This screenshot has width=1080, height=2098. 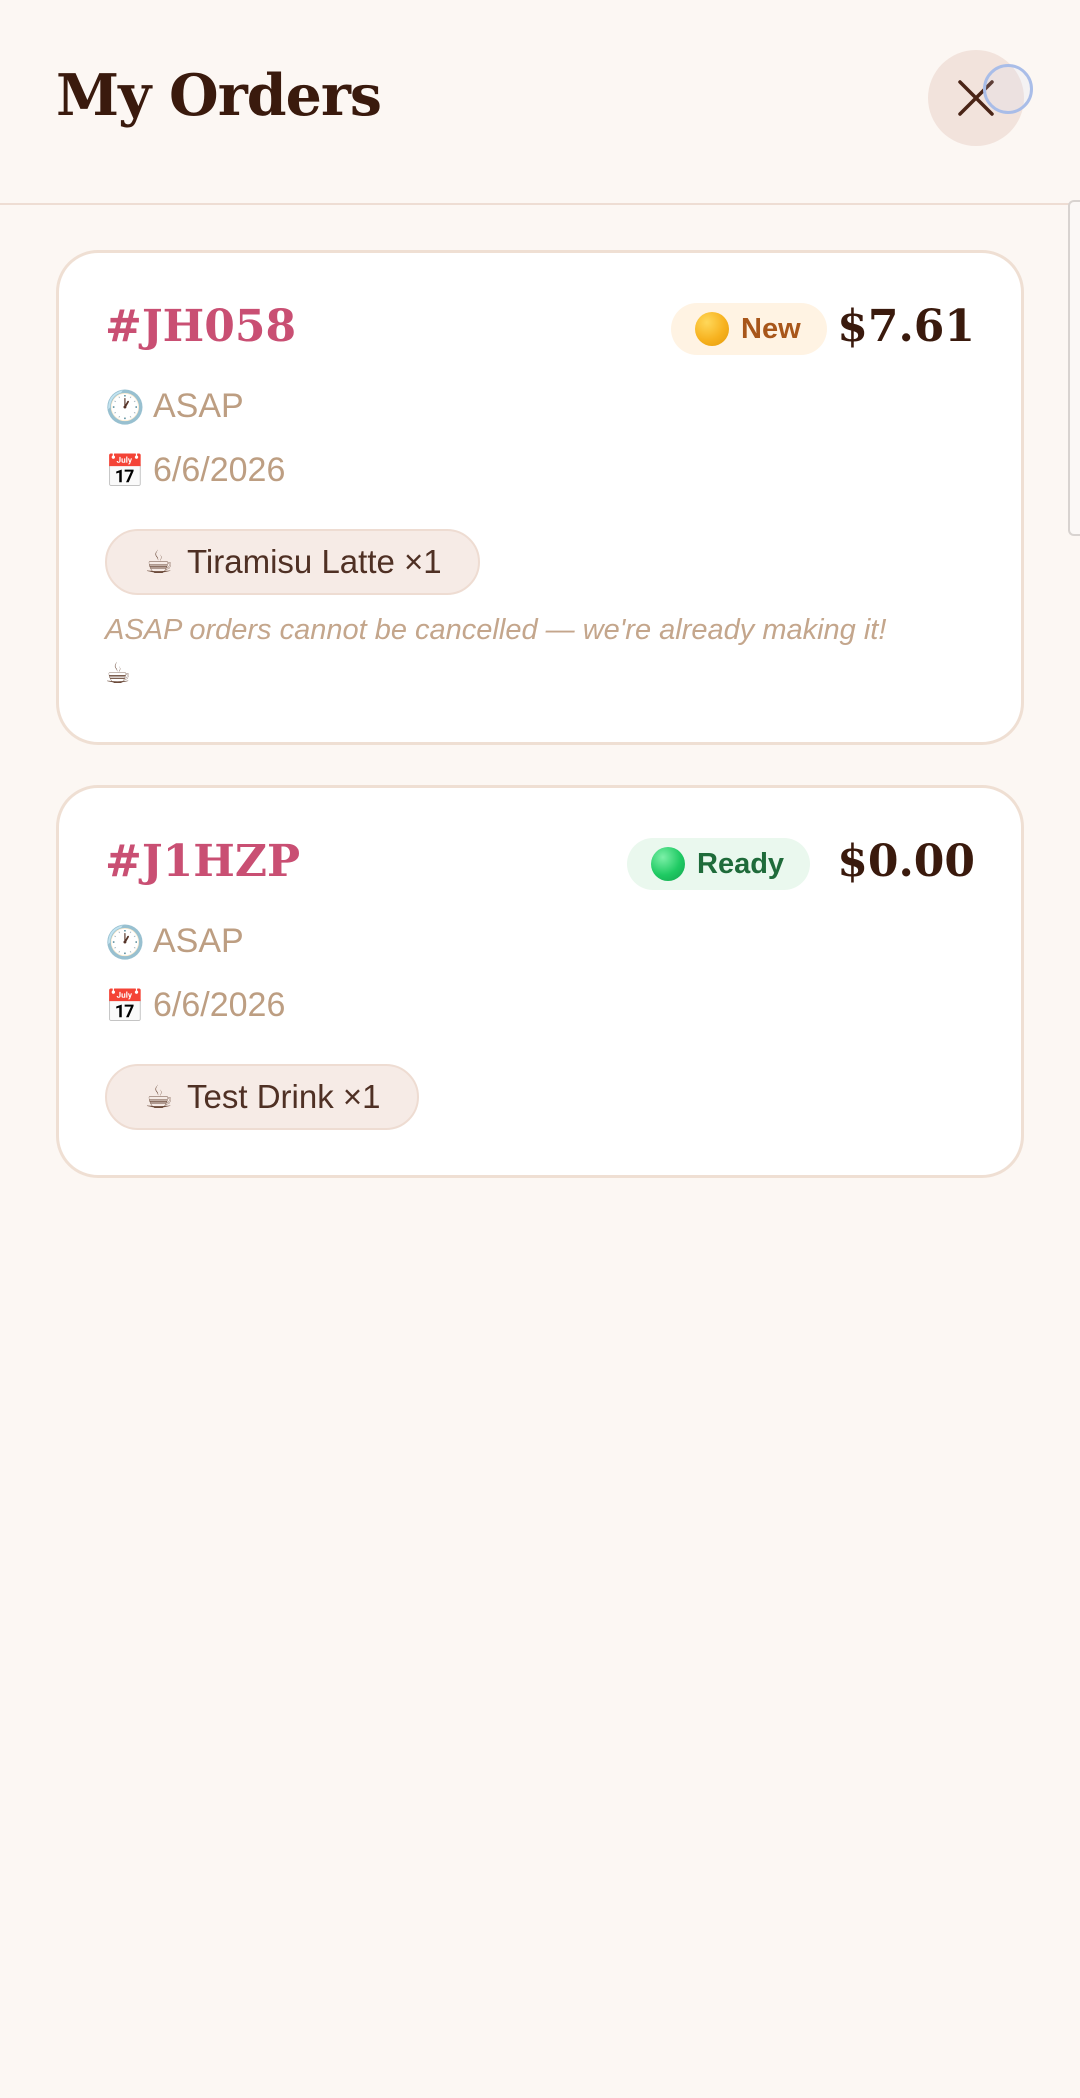 What do you see at coordinates (771, 328) in the screenshot?
I see `status-label: New` at bounding box center [771, 328].